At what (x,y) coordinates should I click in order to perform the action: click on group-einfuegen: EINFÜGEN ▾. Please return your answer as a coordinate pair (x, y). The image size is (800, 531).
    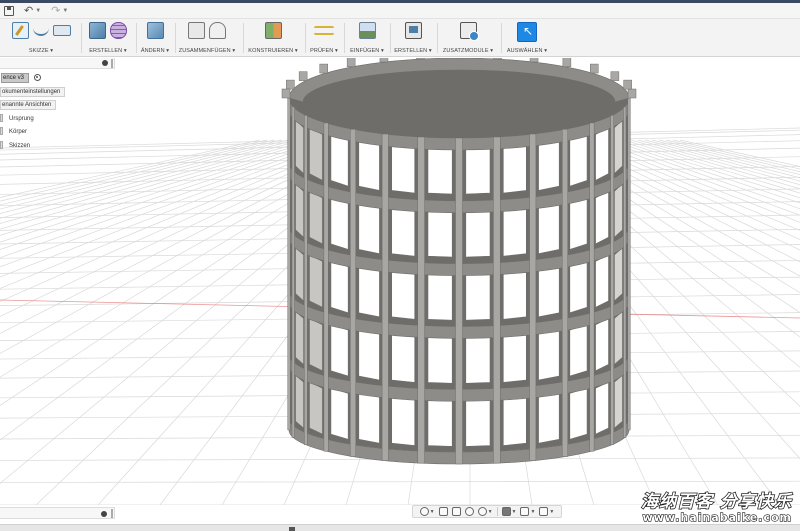
    Looking at the image, I should click on (367, 38).